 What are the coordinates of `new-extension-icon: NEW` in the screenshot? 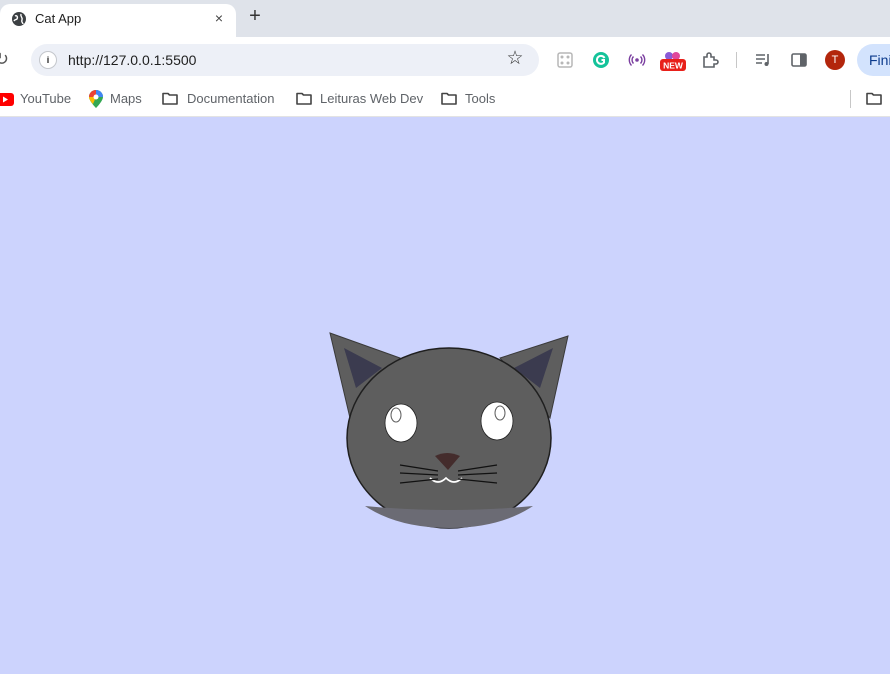 It's located at (673, 61).